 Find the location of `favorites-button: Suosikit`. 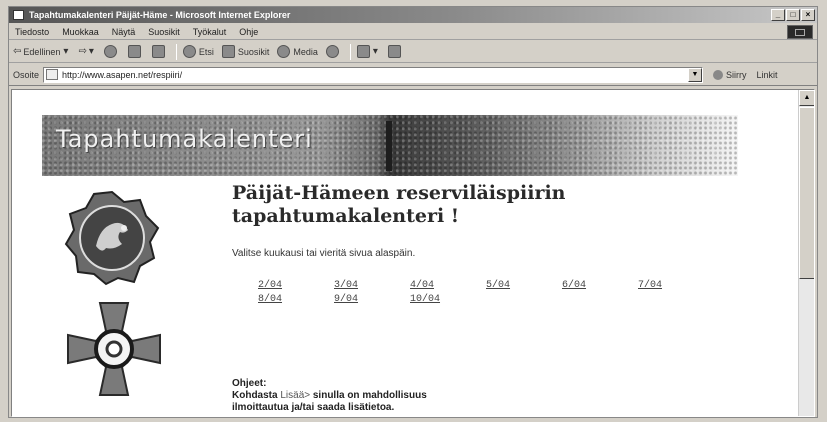

favorites-button: Suosikit is located at coordinates (245, 51).